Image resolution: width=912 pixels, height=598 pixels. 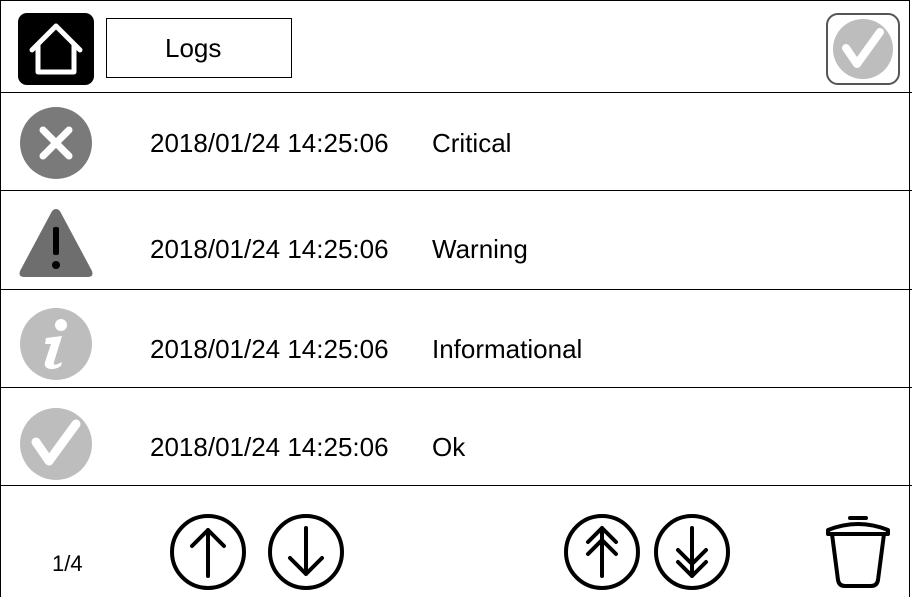 What do you see at coordinates (480, 249) in the screenshot?
I see `log-level: Warning` at bounding box center [480, 249].